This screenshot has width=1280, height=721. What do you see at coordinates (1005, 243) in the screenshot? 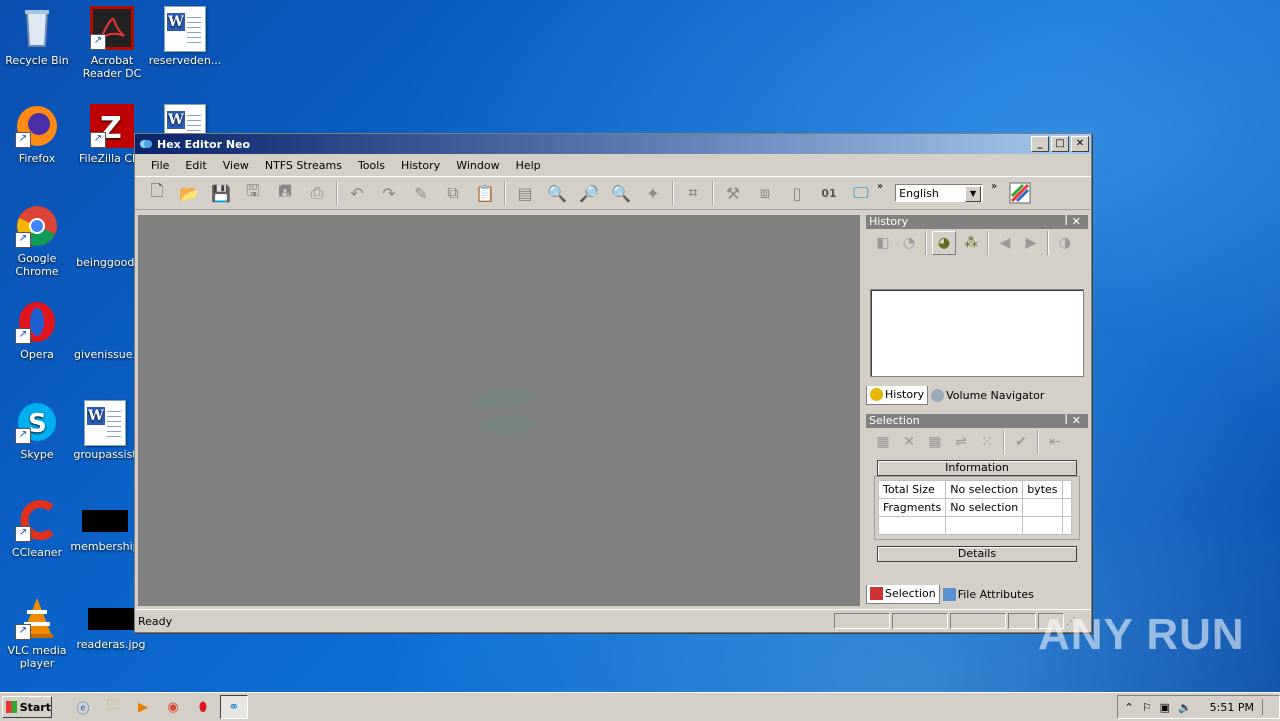
I see `history-back-icon: ◀` at bounding box center [1005, 243].